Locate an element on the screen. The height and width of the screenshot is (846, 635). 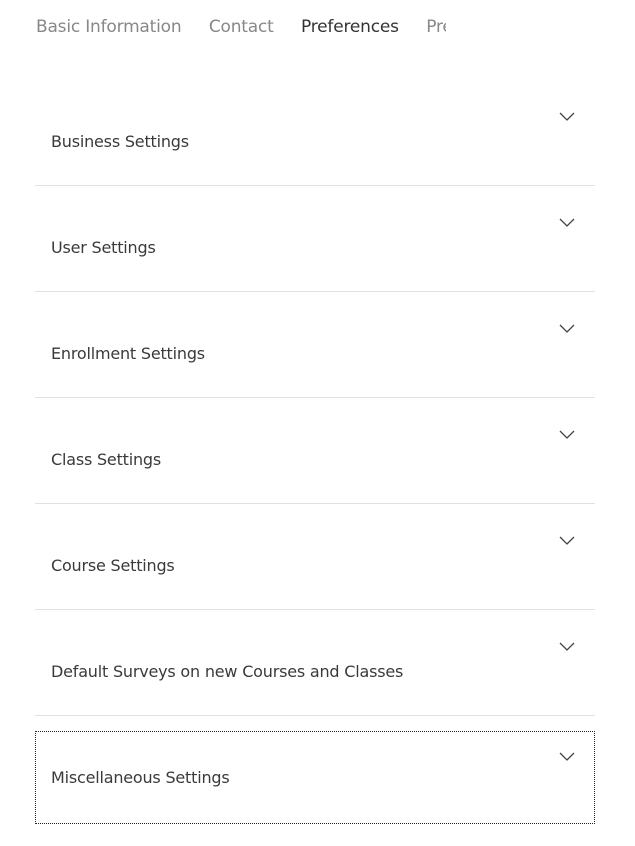
accordion-label: Course Settings is located at coordinates (113, 565).